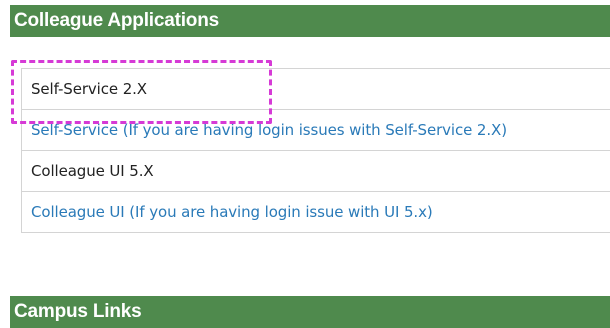  Describe the element at coordinates (315, 171) in the screenshot. I see `colleague-ui-5x-link: Colleague UI 5.X` at that location.